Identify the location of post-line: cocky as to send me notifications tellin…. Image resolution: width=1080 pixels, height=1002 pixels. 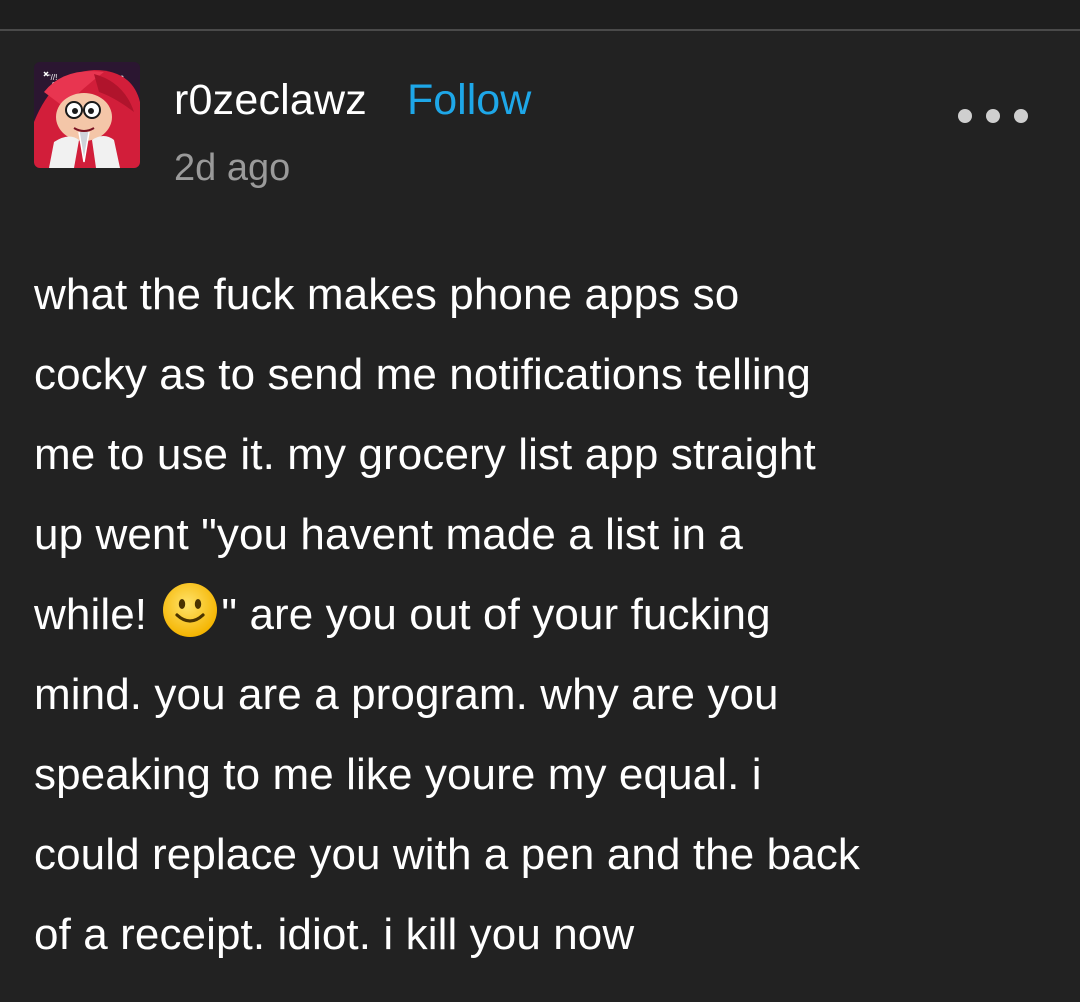
(422, 374).